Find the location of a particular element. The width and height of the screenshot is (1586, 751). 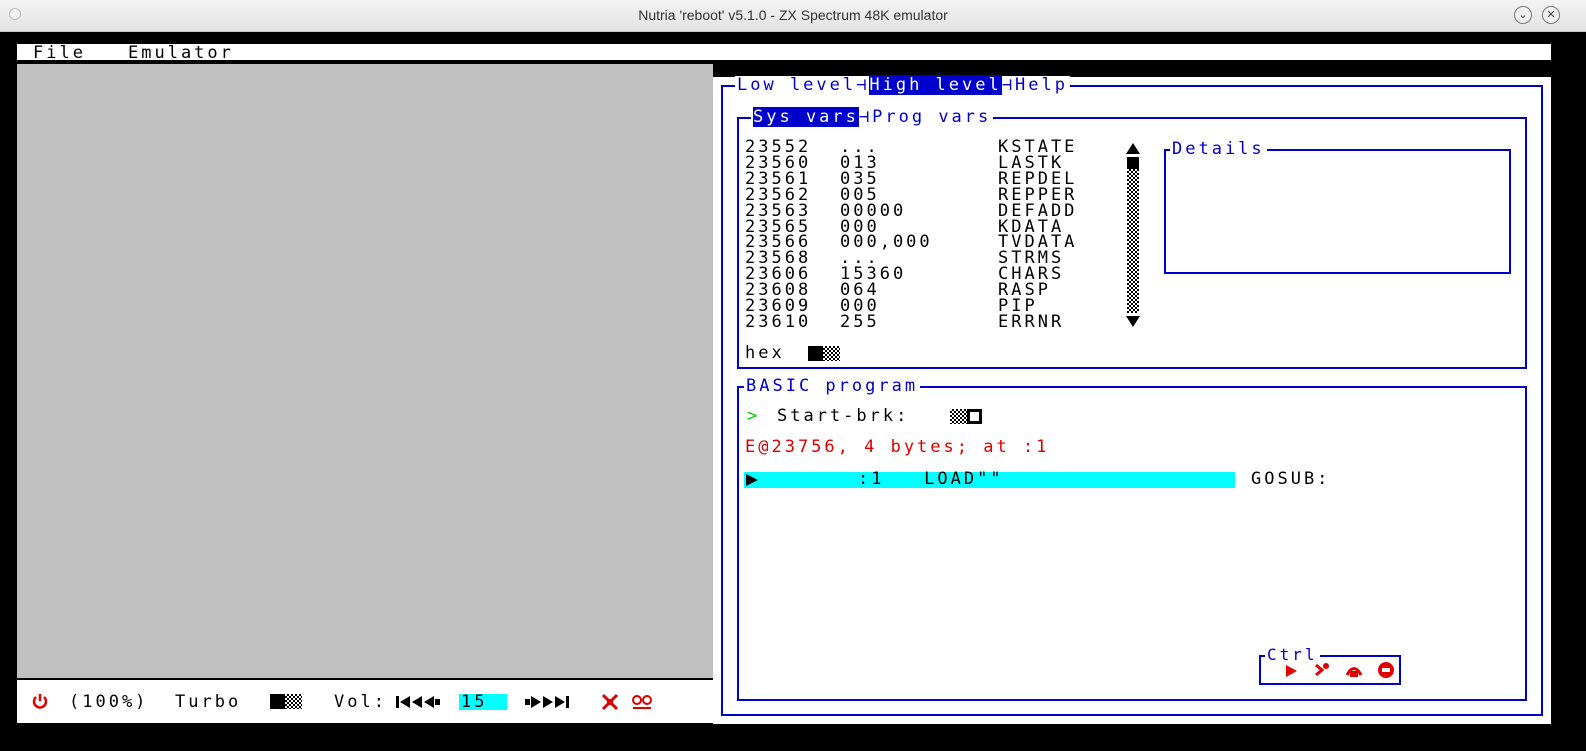

details-title: Details is located at coordinates (1218, 149).